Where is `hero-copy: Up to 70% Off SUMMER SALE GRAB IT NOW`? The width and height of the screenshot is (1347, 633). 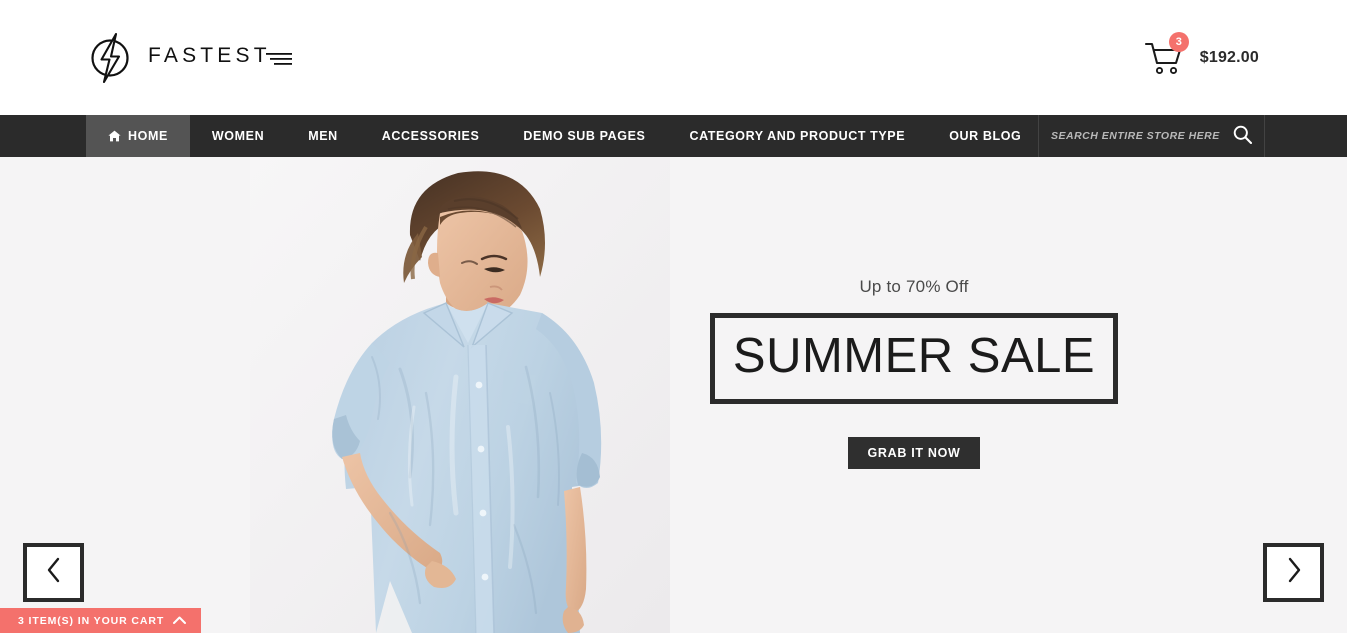 hero-copy: Up to 70% Off SUMMER SALE GRAB IT NOW is located at coordinates (914, 373).